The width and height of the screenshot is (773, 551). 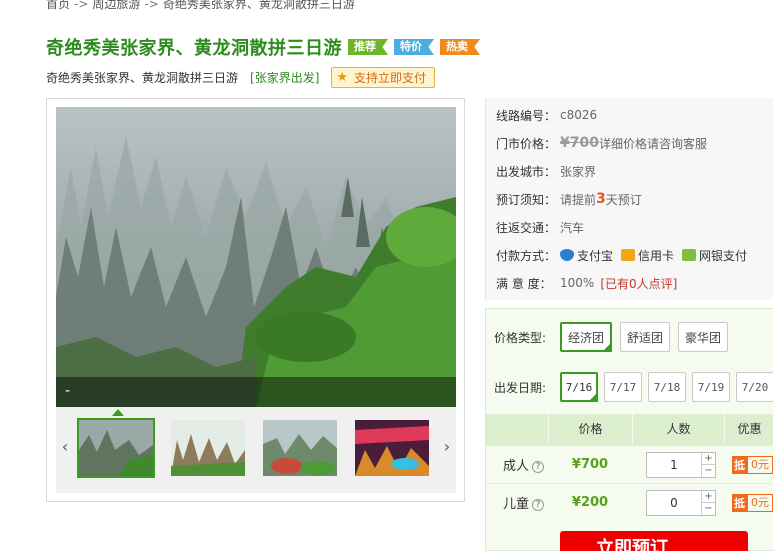 I want to click on price-type-economy: 经济团, so click(x=586, y=337).